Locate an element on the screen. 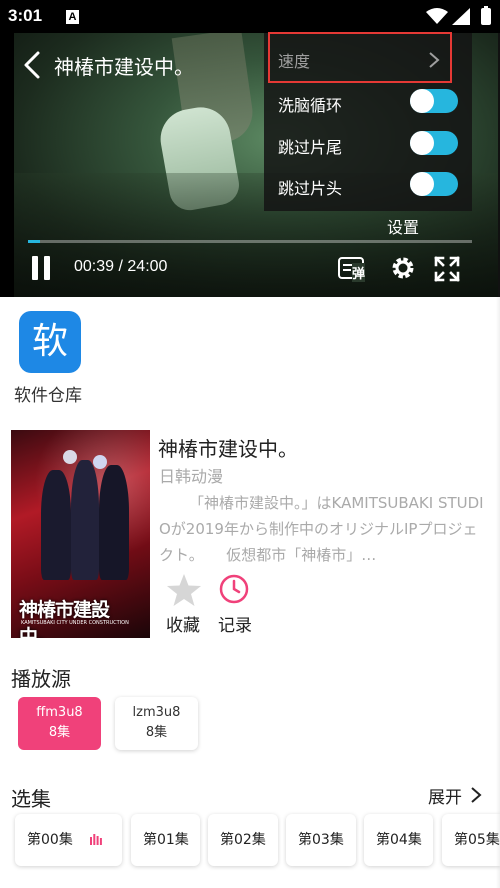 Image resolution: width=500 pixels, height=888 pixels. speed-label: 速度 is located at coordinates (294, 61).